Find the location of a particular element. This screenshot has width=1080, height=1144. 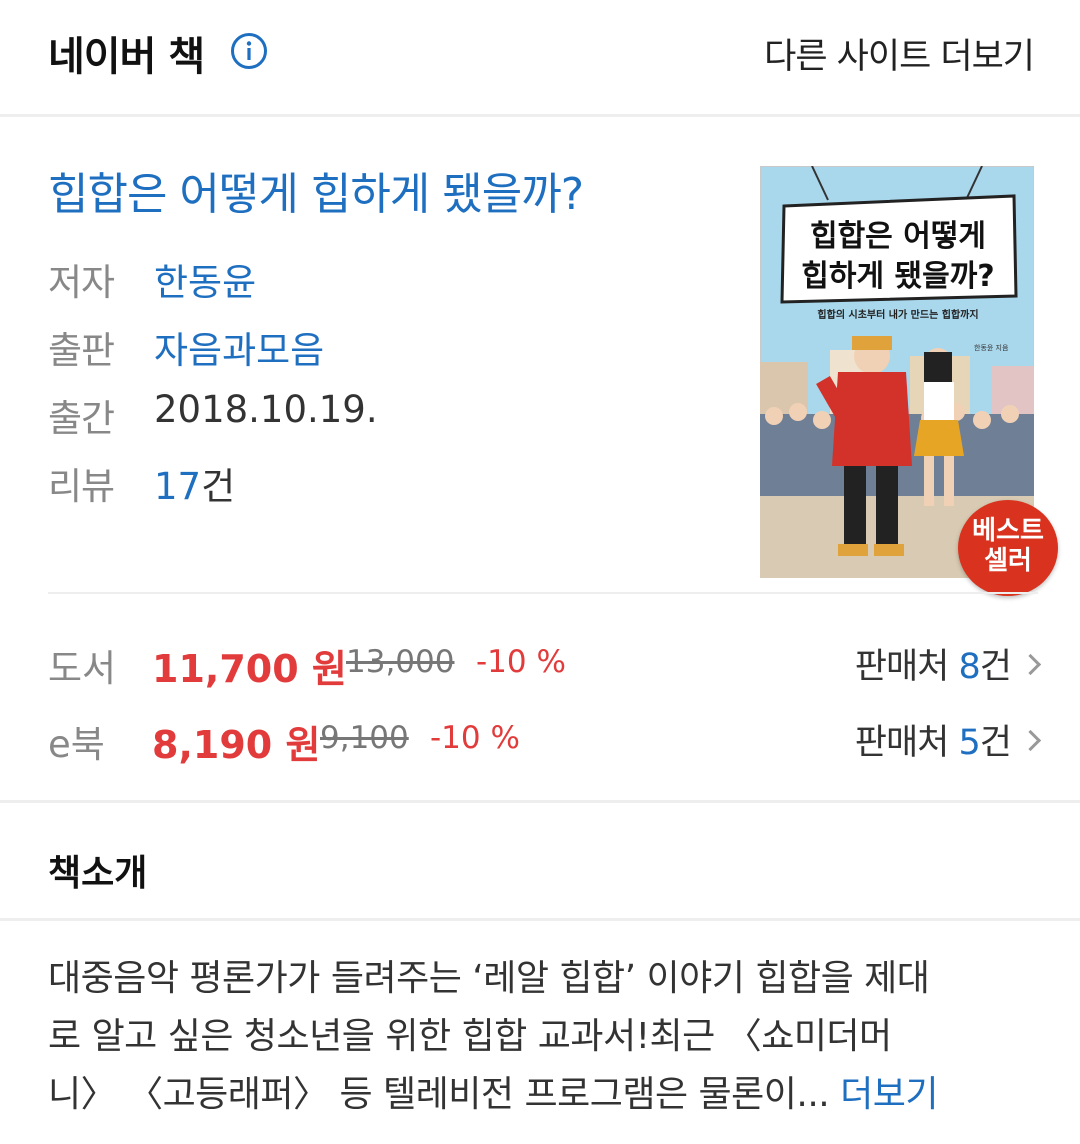

seller-link-ebook: 판매처 5건 is located at coordinates (948, 739).